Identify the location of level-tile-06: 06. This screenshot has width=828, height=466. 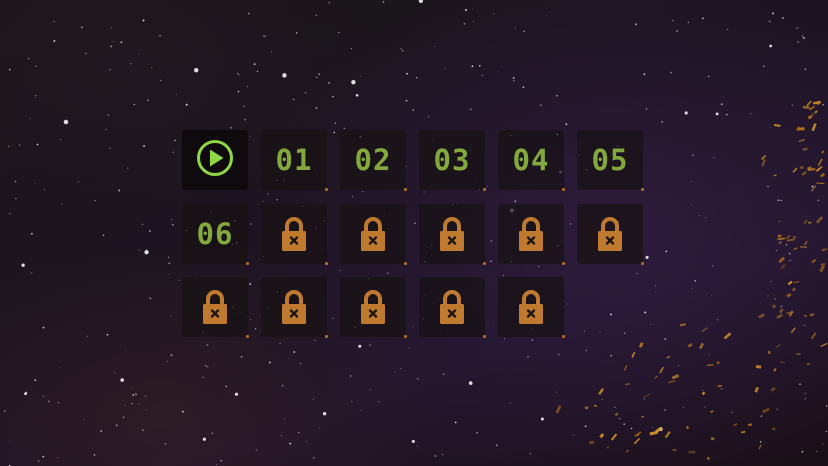
(215, 234).